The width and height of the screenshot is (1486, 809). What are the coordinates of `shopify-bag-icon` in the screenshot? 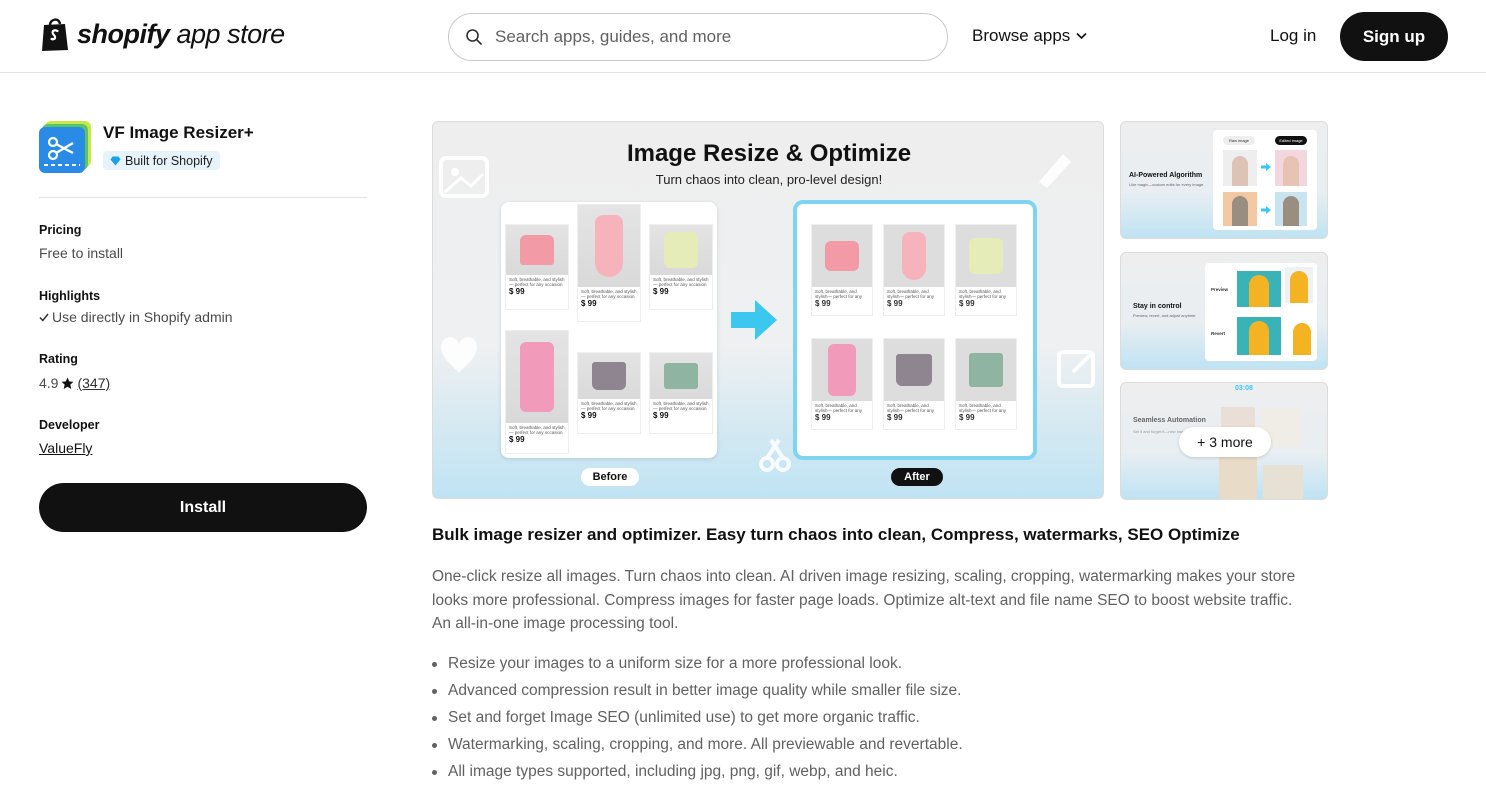 It's located at (55, 34).